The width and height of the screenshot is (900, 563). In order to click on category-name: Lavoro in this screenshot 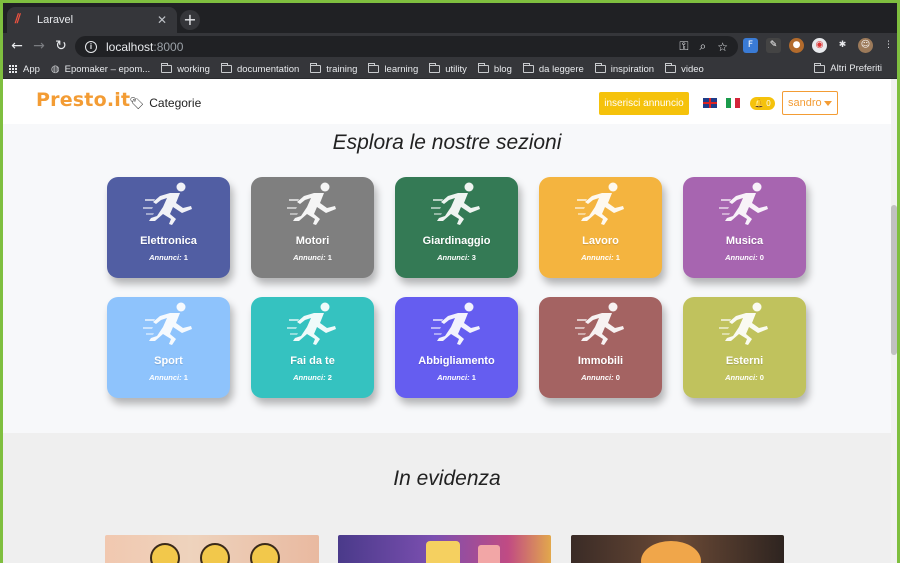, I will do `click(600, 241)`.